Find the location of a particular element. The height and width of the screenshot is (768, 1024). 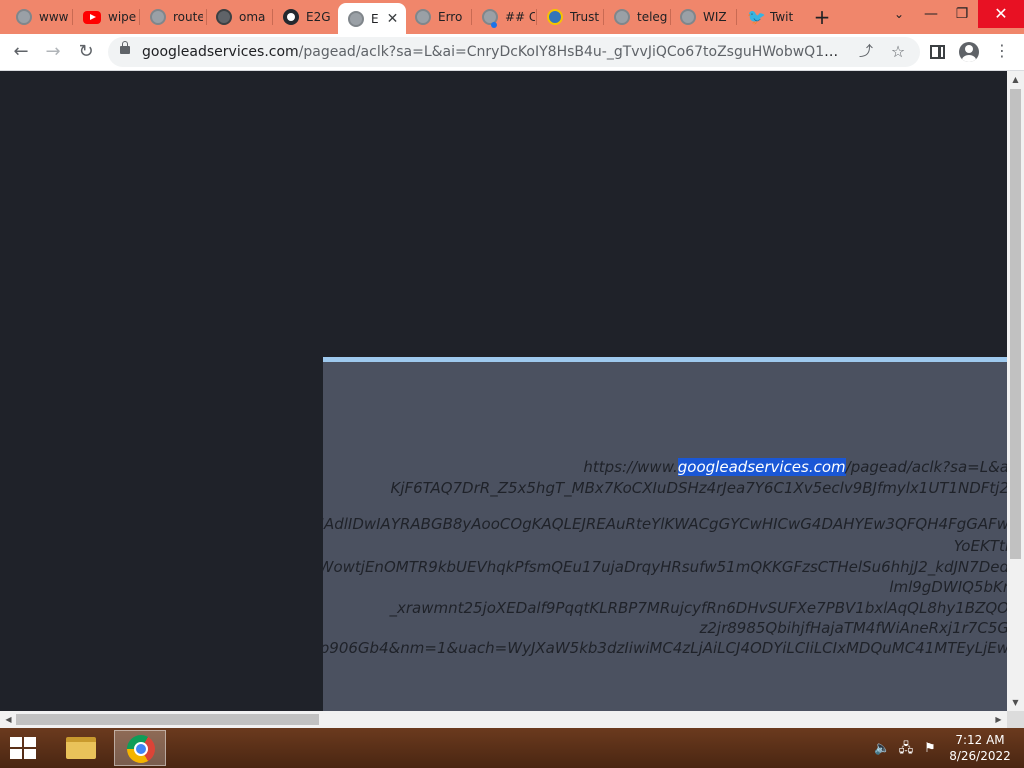

tab-title: WIZ is located at coordinates (715, 17).